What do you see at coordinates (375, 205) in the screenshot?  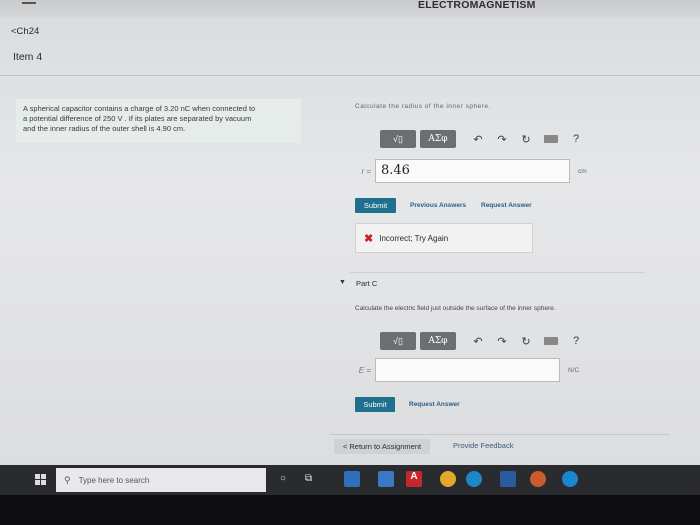 I see `partb-submit-button: Submit` at bounding box center [375, 205].